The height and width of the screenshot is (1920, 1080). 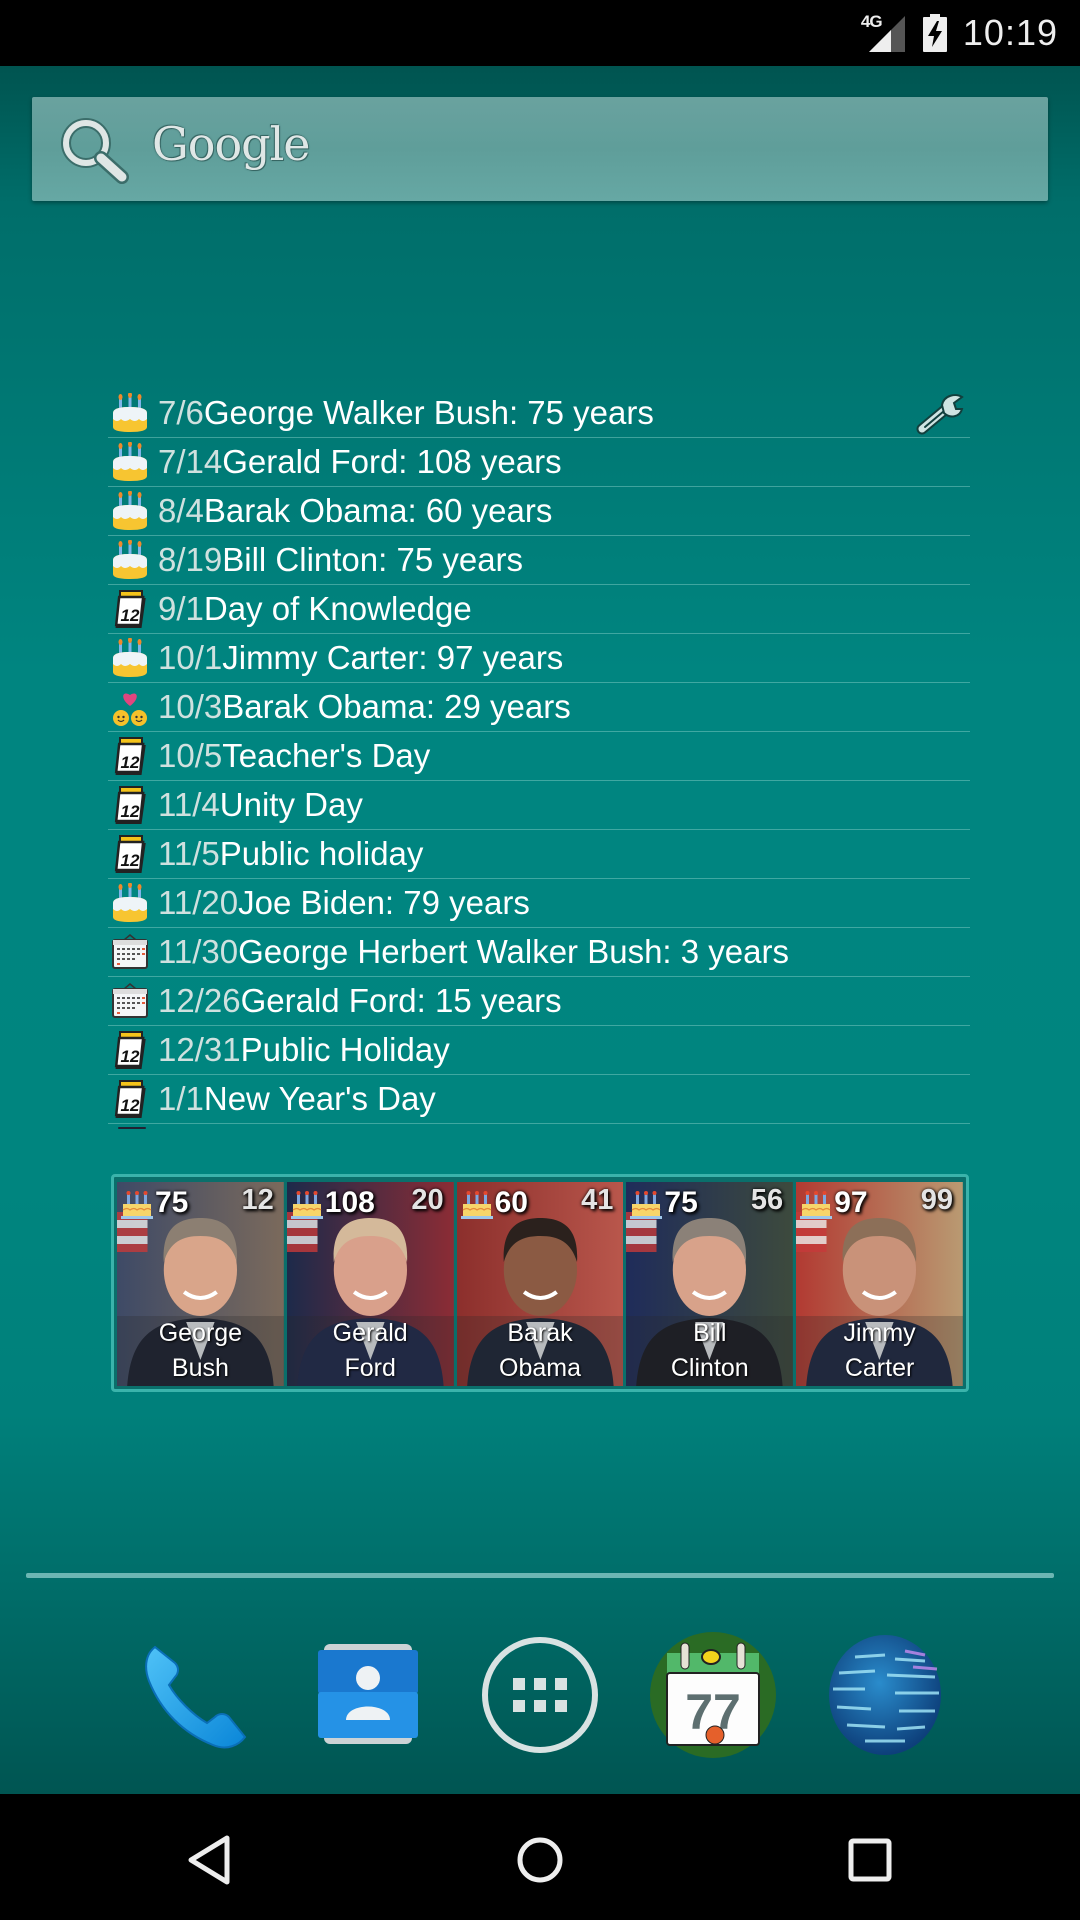 I want to click on browser-app, so click(x=885, y=1695).